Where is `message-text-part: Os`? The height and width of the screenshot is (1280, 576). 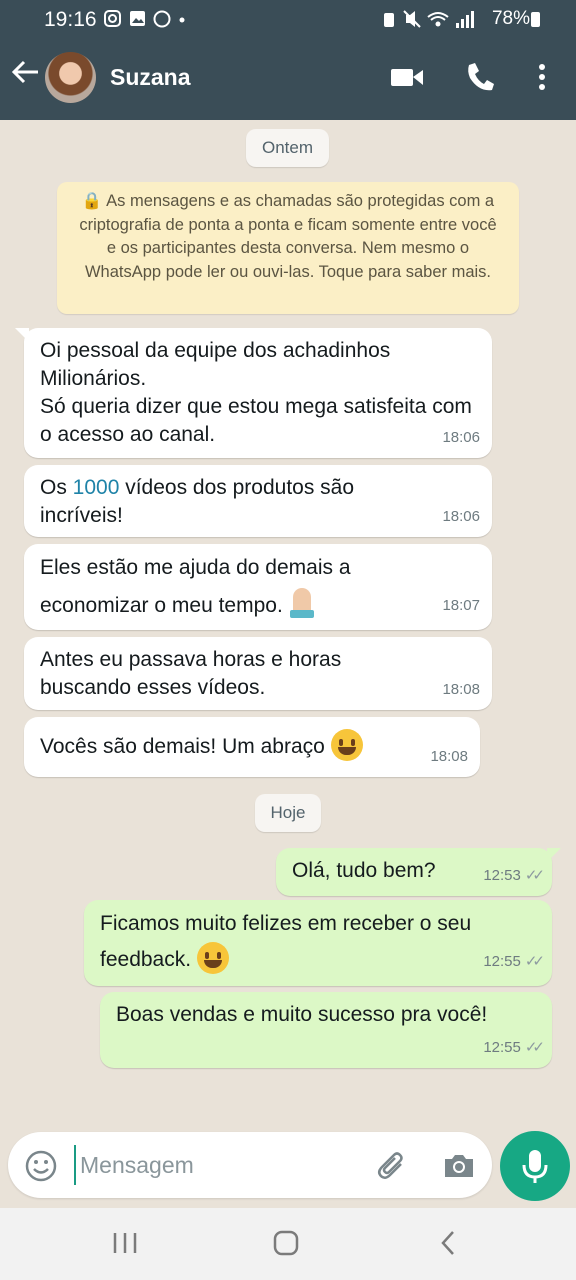 message-text-part: Os is located at coordinates (56, 487).